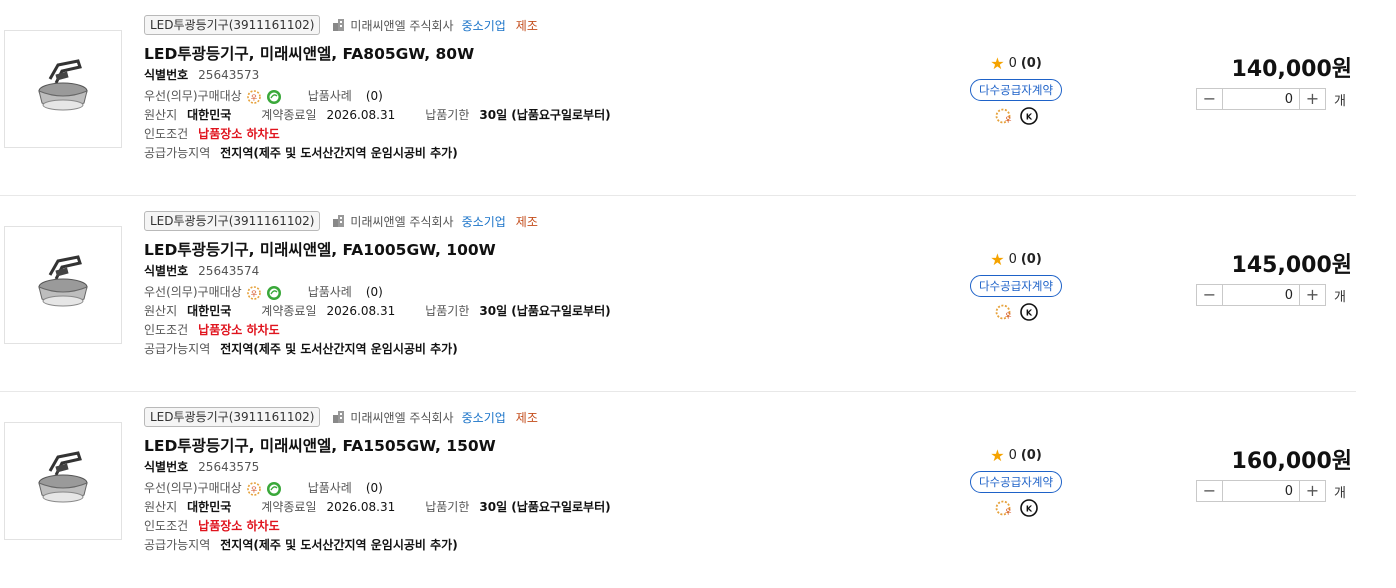  What do you see at coordinates (524, 446) in the screenshot?
I see `product-name: LED투광등기구, 미래씨앤엘, FA1505GW, 150W` at bounding box center [524, 446].